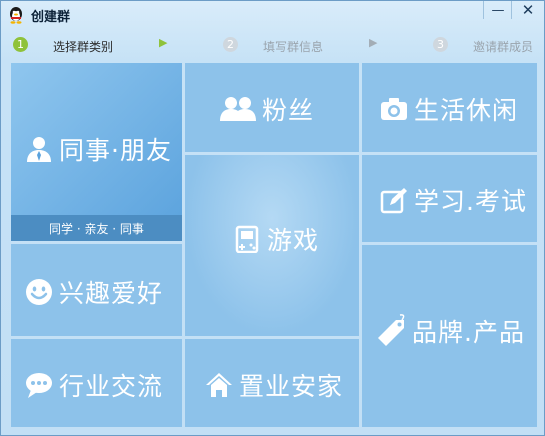  I want to click on title-bar: 创建群 — ✕, so click(272, 15).